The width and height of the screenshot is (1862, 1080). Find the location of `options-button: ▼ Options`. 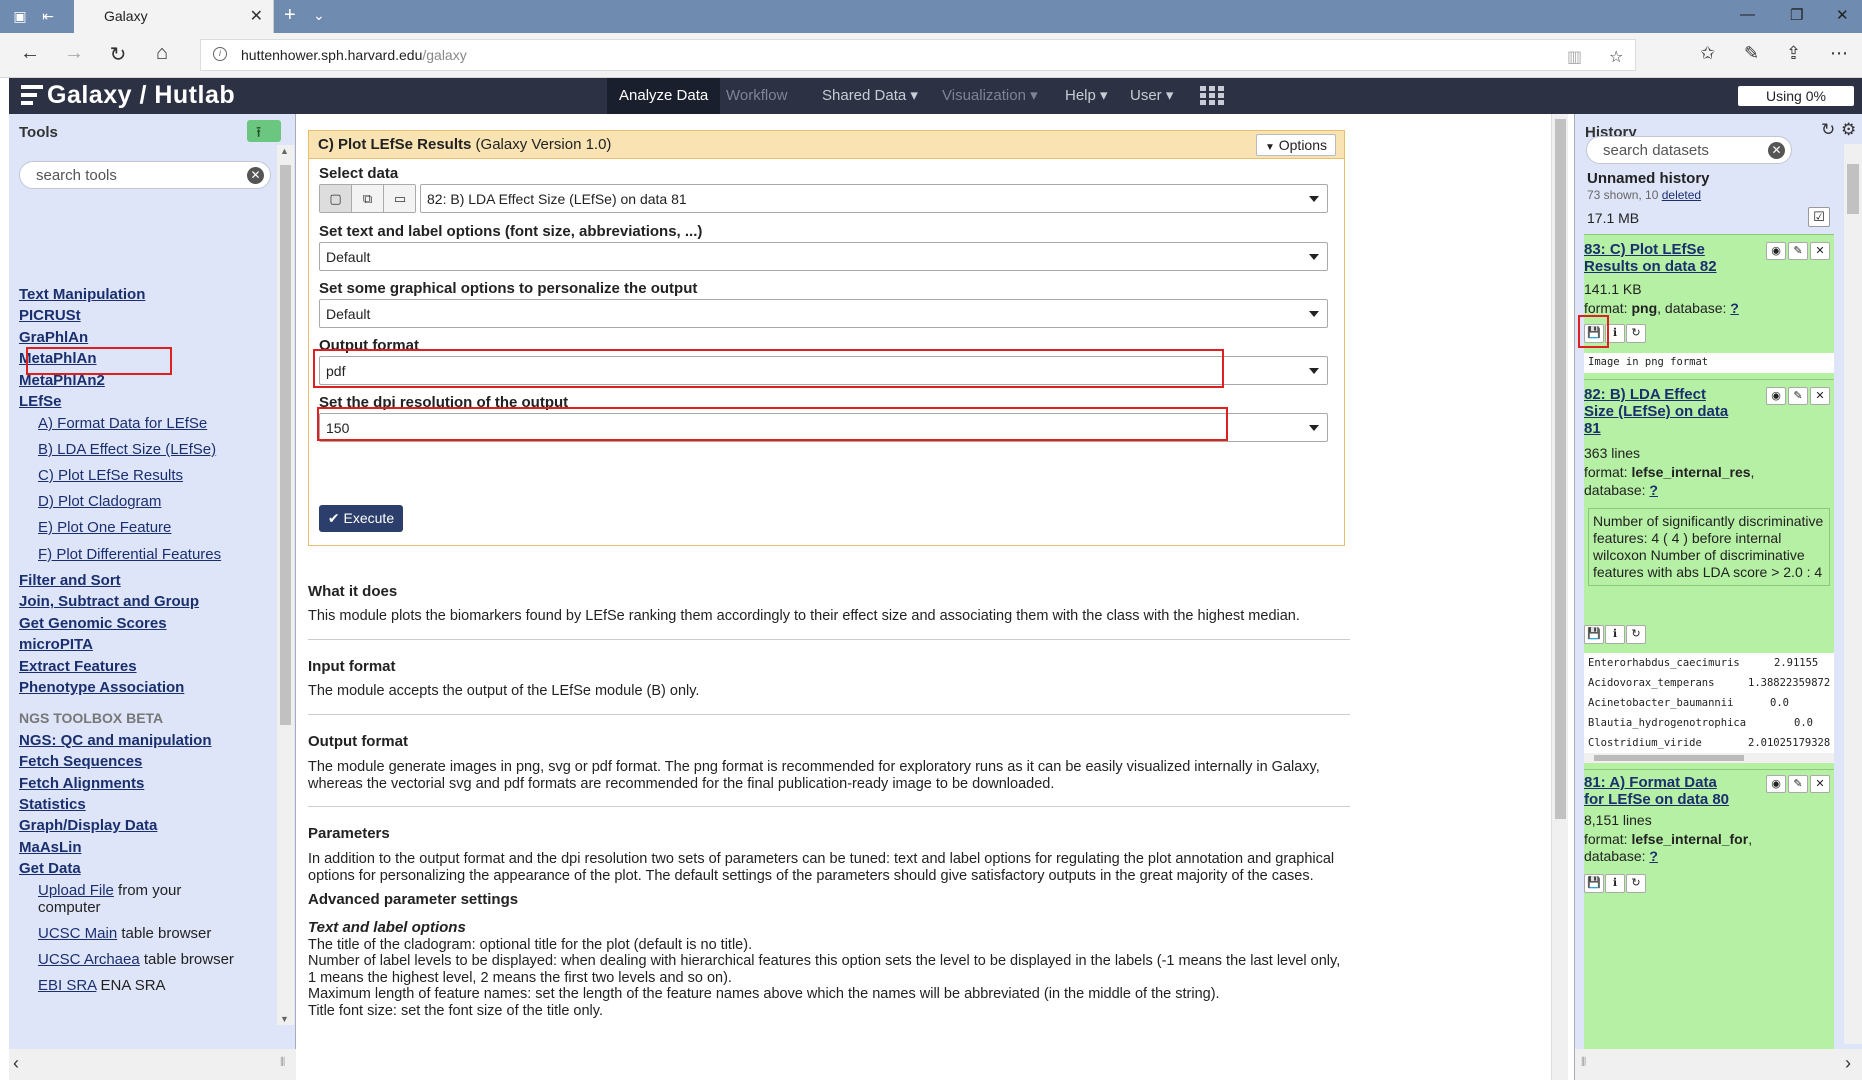

options-button: ▼ Options is located at coordinates (1295, 145).